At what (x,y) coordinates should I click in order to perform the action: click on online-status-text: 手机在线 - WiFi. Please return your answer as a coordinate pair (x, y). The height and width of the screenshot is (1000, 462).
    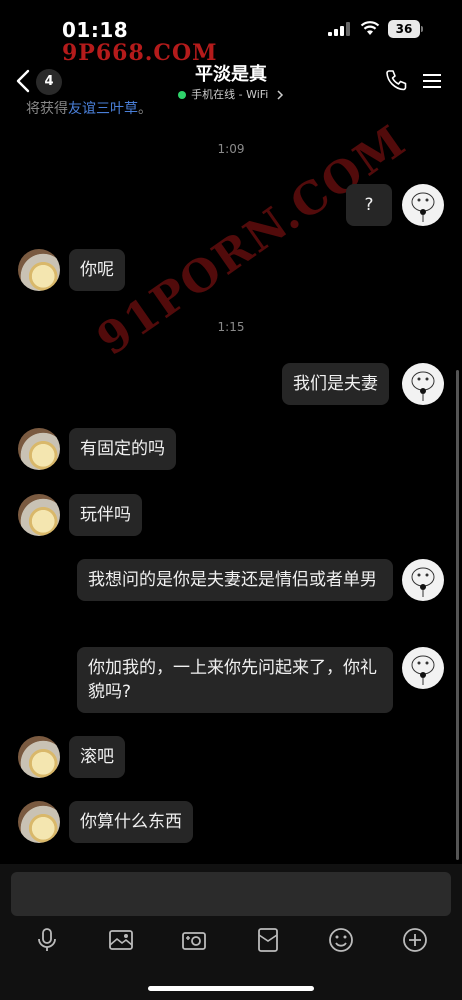
    Looking at the image, I should click on (230, 94).